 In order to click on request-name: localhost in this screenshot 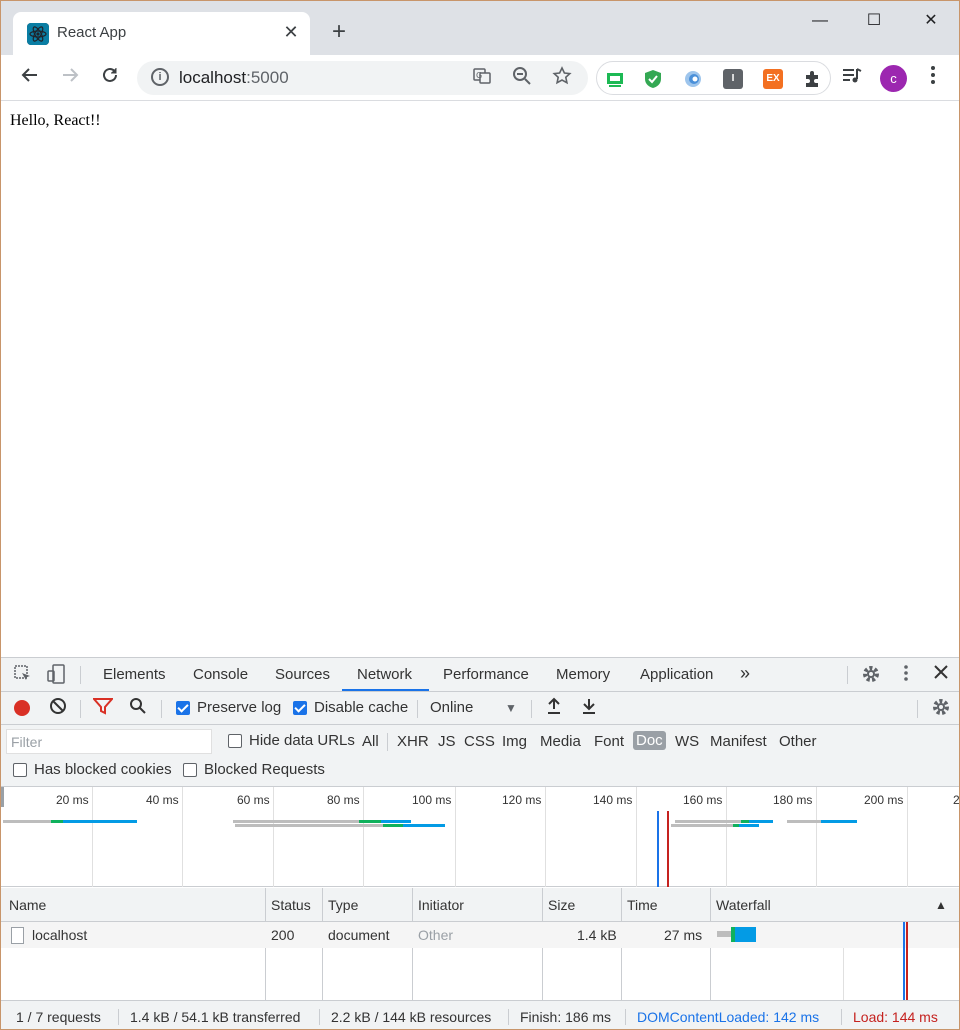, I will do `click(59, 935)`.